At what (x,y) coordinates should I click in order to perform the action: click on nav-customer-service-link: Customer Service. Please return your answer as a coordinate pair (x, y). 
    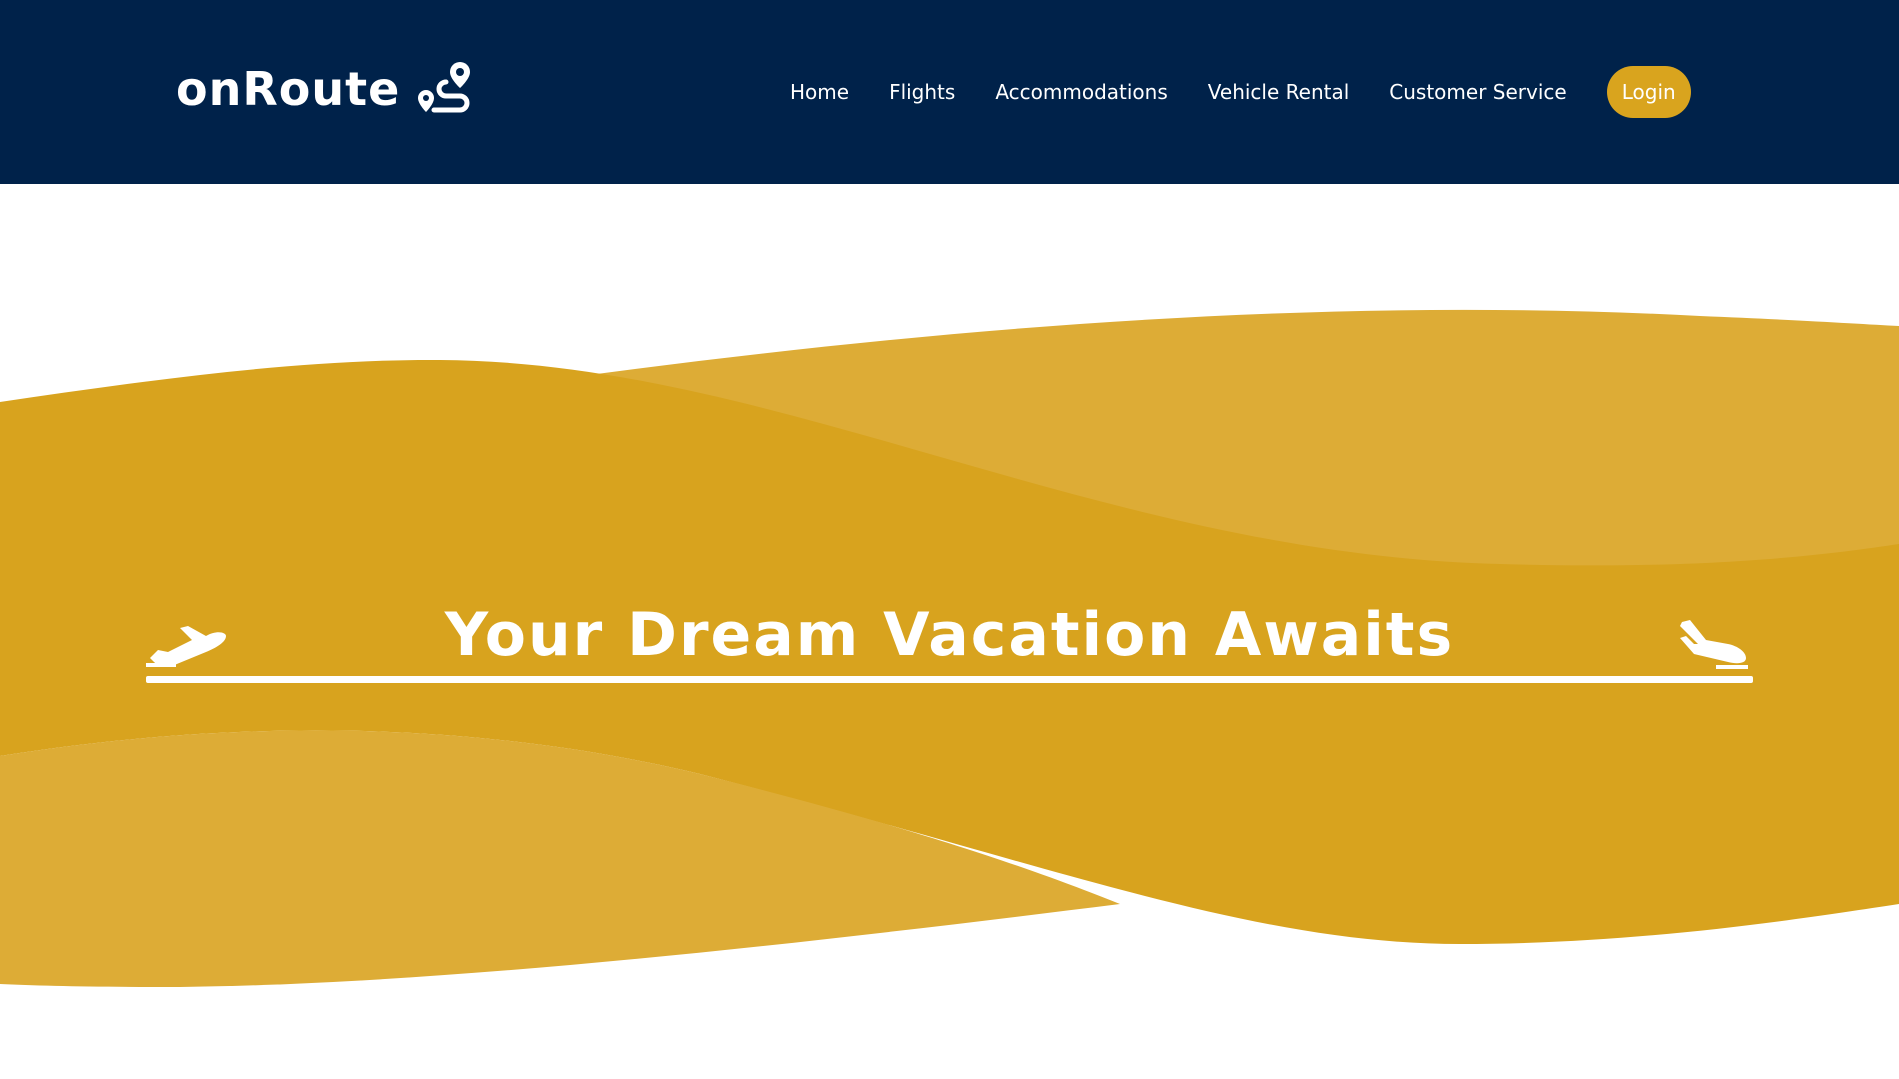
    Looking at the image, I should click on (1477, 92).